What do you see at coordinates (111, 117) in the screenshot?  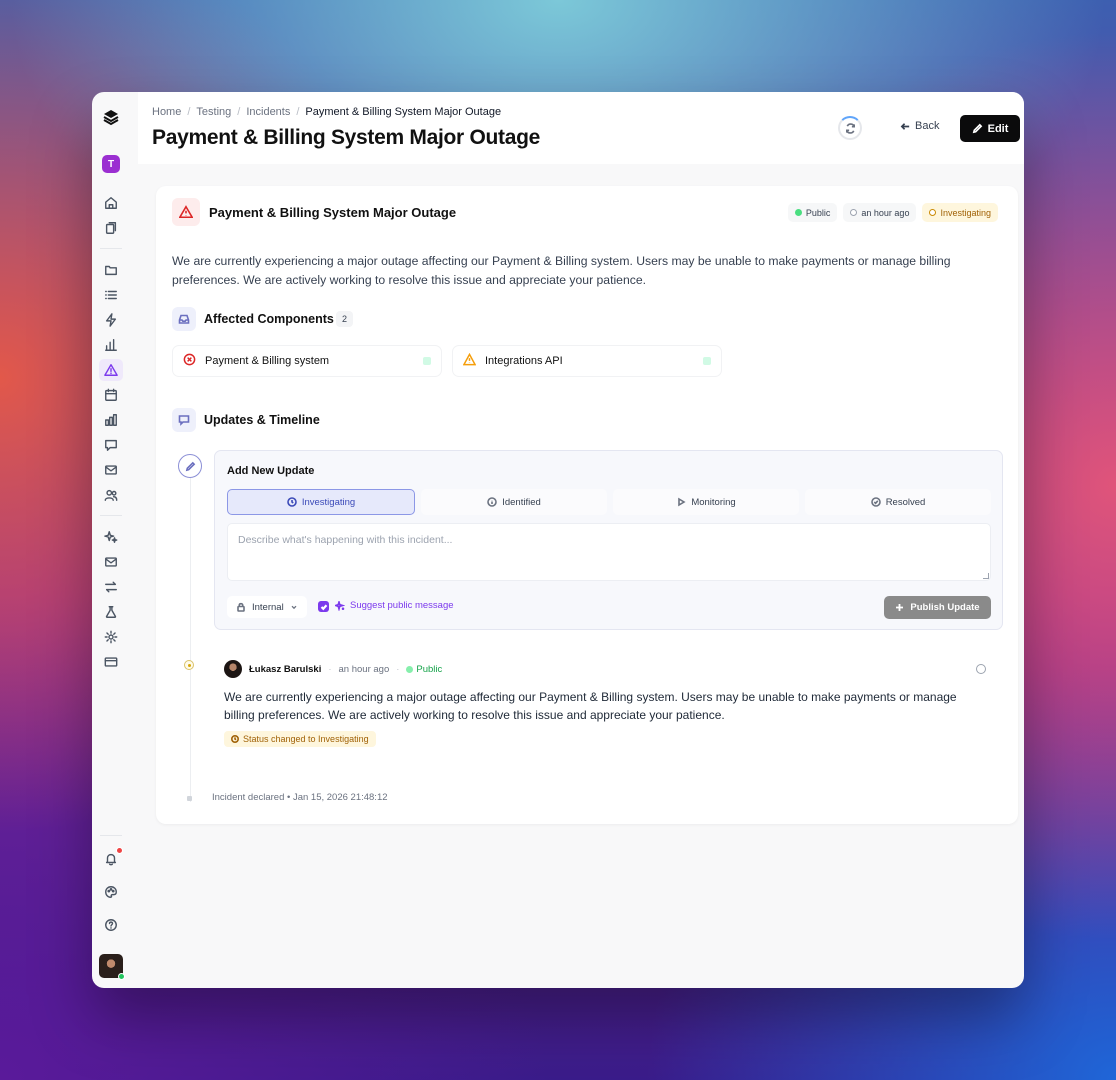 I see `logo-icon` at bounding box center [111, 117].